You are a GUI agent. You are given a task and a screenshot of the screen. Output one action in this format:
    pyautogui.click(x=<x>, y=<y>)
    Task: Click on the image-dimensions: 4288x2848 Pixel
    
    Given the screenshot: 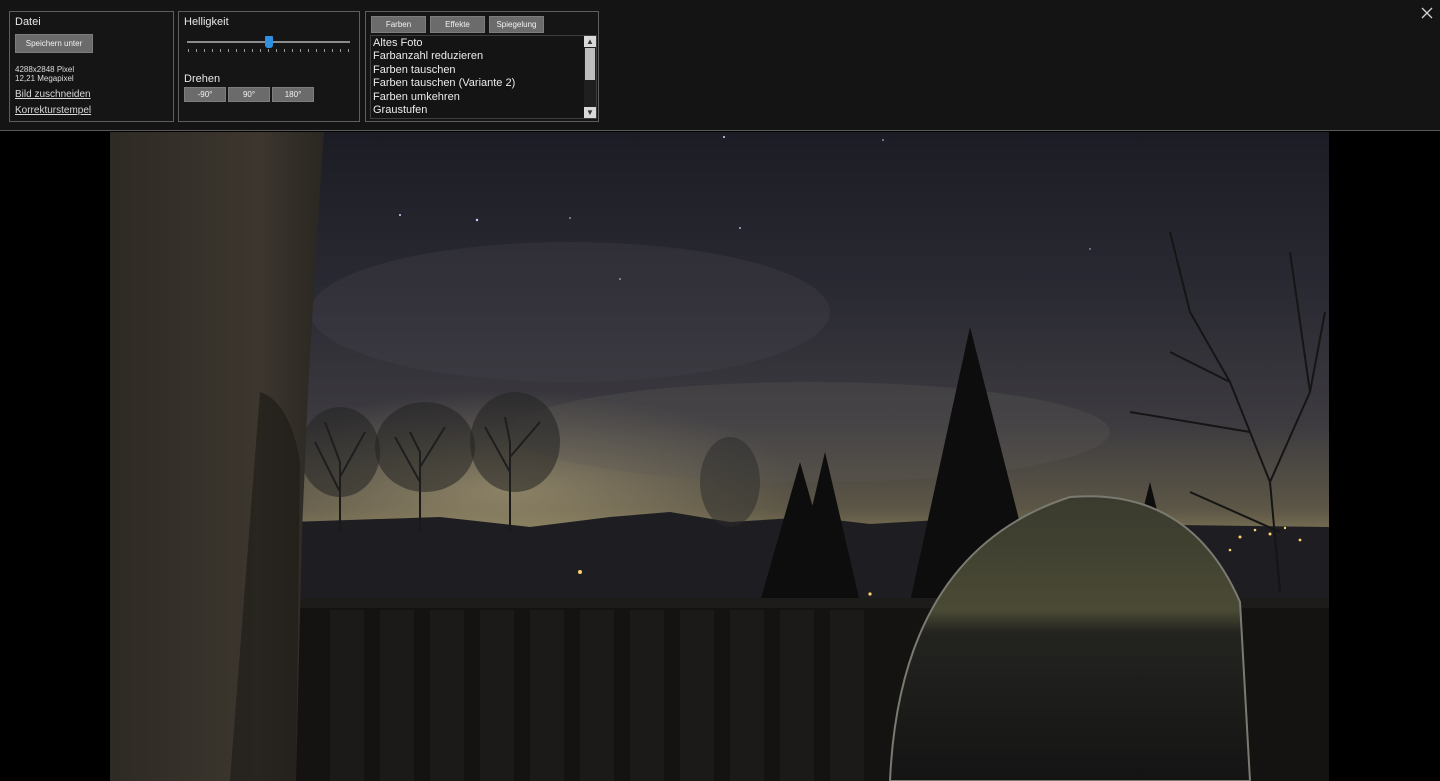 What is the action you would take?
    pyautogui.click(x=45, y=69)
    